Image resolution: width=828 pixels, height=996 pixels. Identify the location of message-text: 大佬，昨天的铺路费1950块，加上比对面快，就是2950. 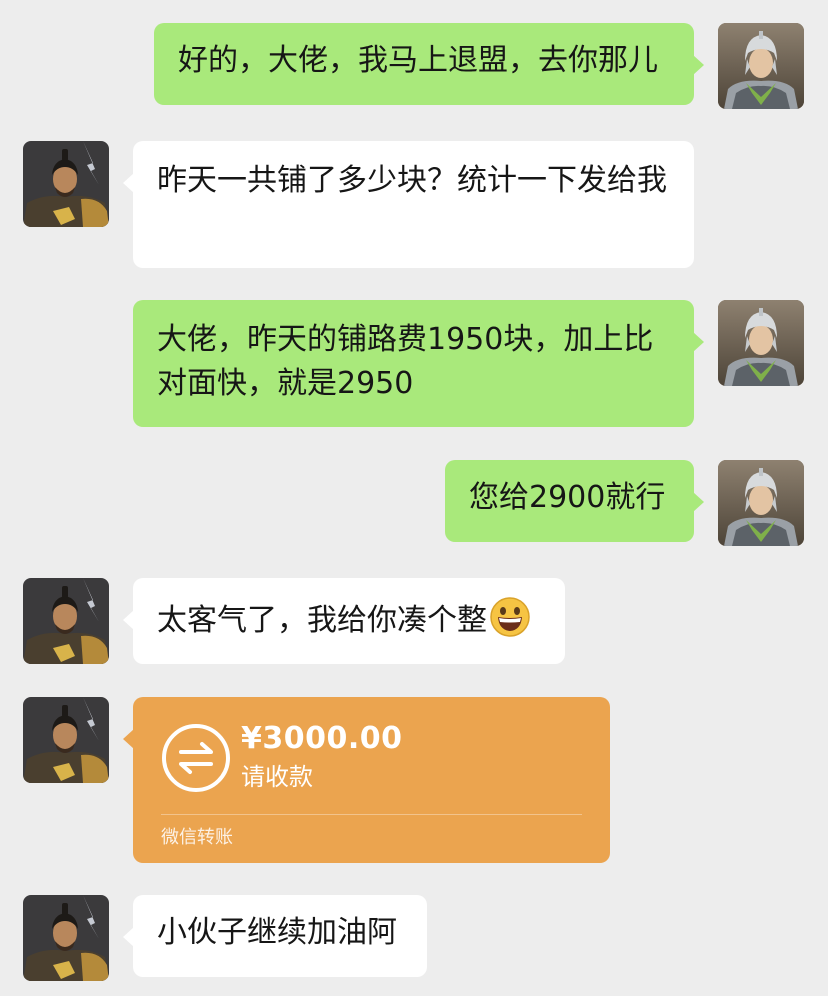
(405, 361).